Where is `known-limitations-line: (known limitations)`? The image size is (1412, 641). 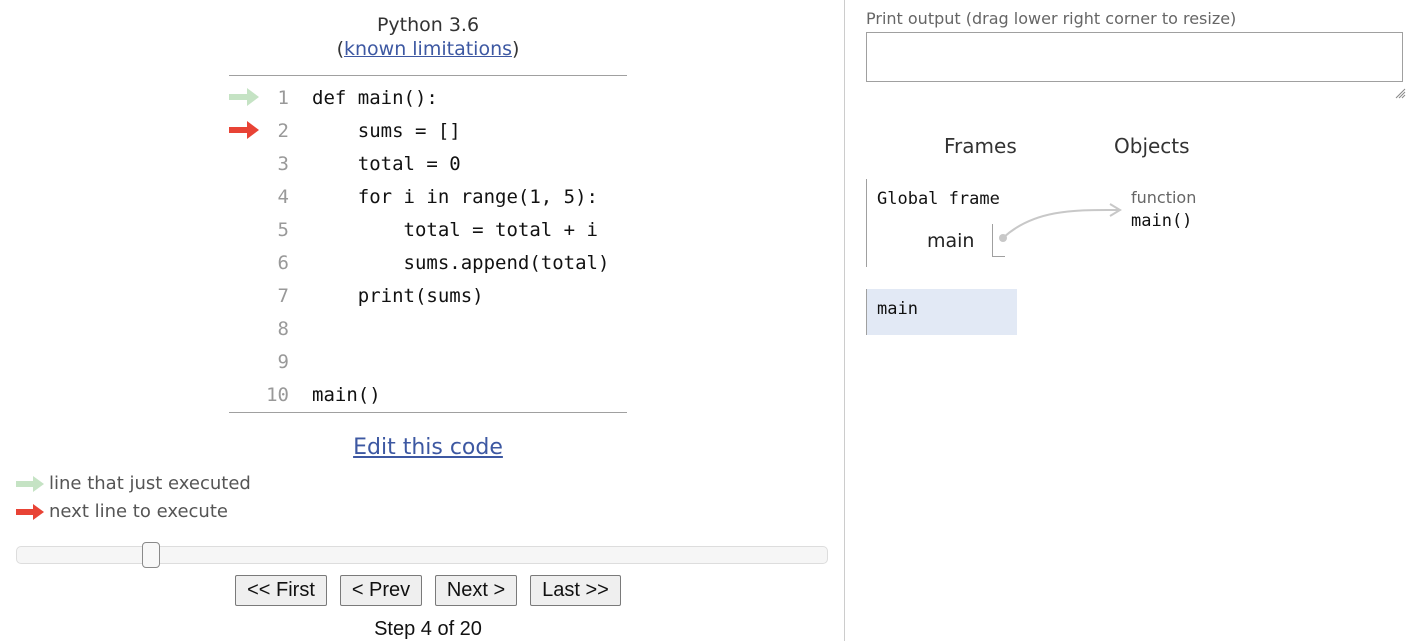
known-limitations-line: (known limitations) is located at coordinates (428, 49).